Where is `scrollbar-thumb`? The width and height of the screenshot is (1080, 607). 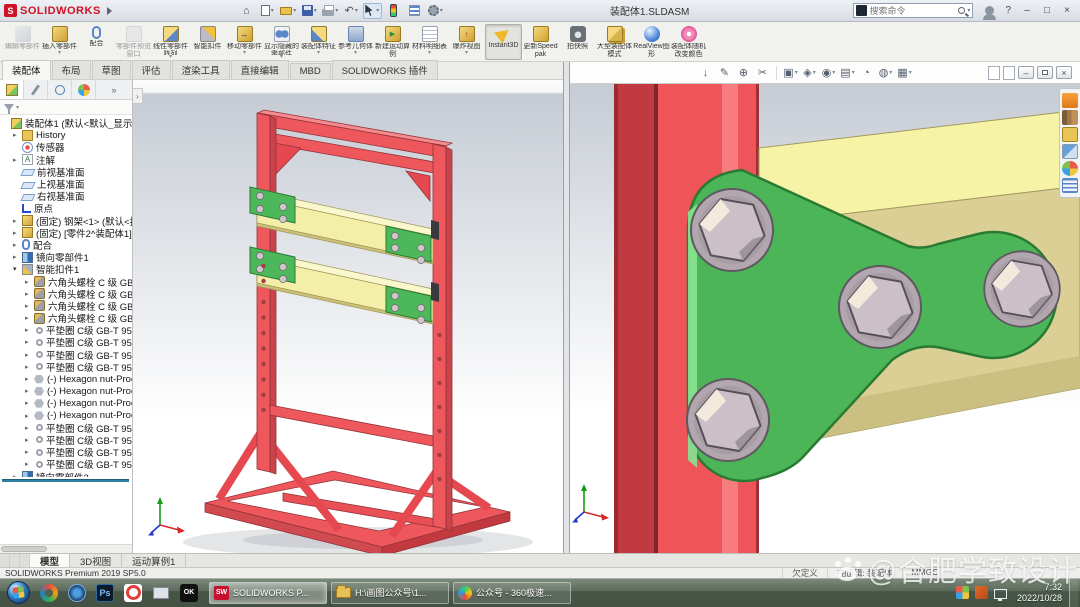
scrollbar-thumb is located at coordinates (24, 549).